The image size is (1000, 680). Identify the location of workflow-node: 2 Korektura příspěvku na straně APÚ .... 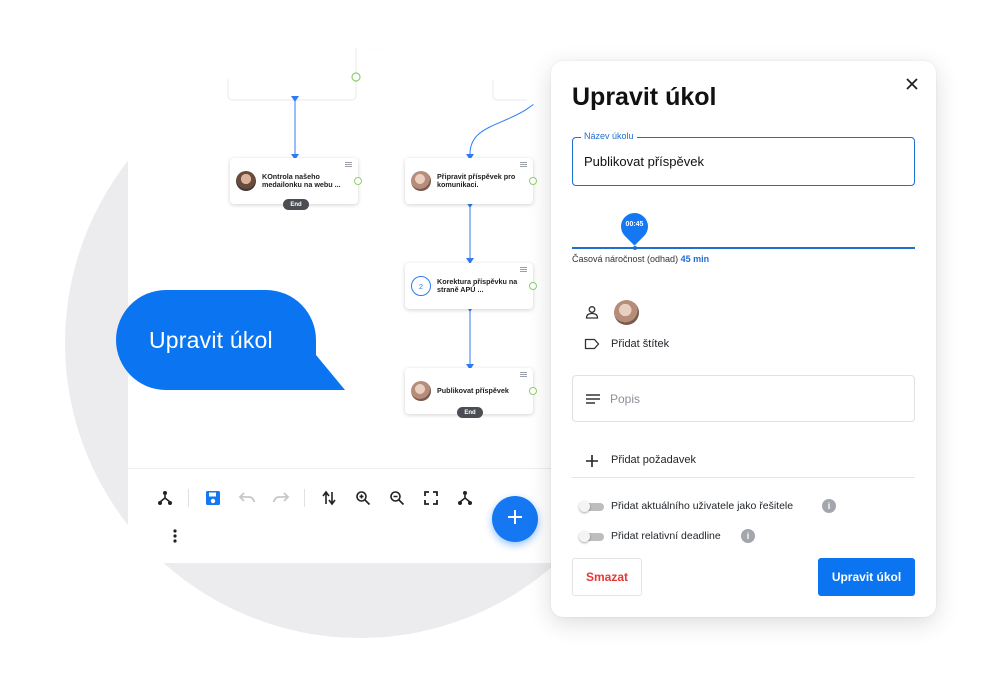
(471, 286).